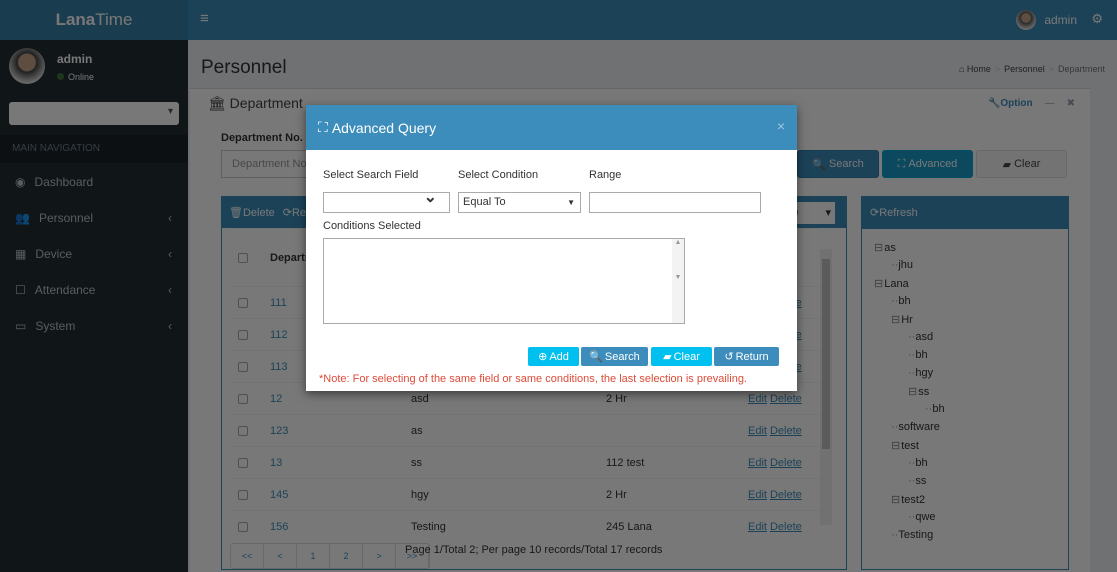 The width and height of the screenshot is (1117, 572). Describe the element at coordinates (1081, 69) in the screenshot. I see `breadcrumb-current: Department` at that location.